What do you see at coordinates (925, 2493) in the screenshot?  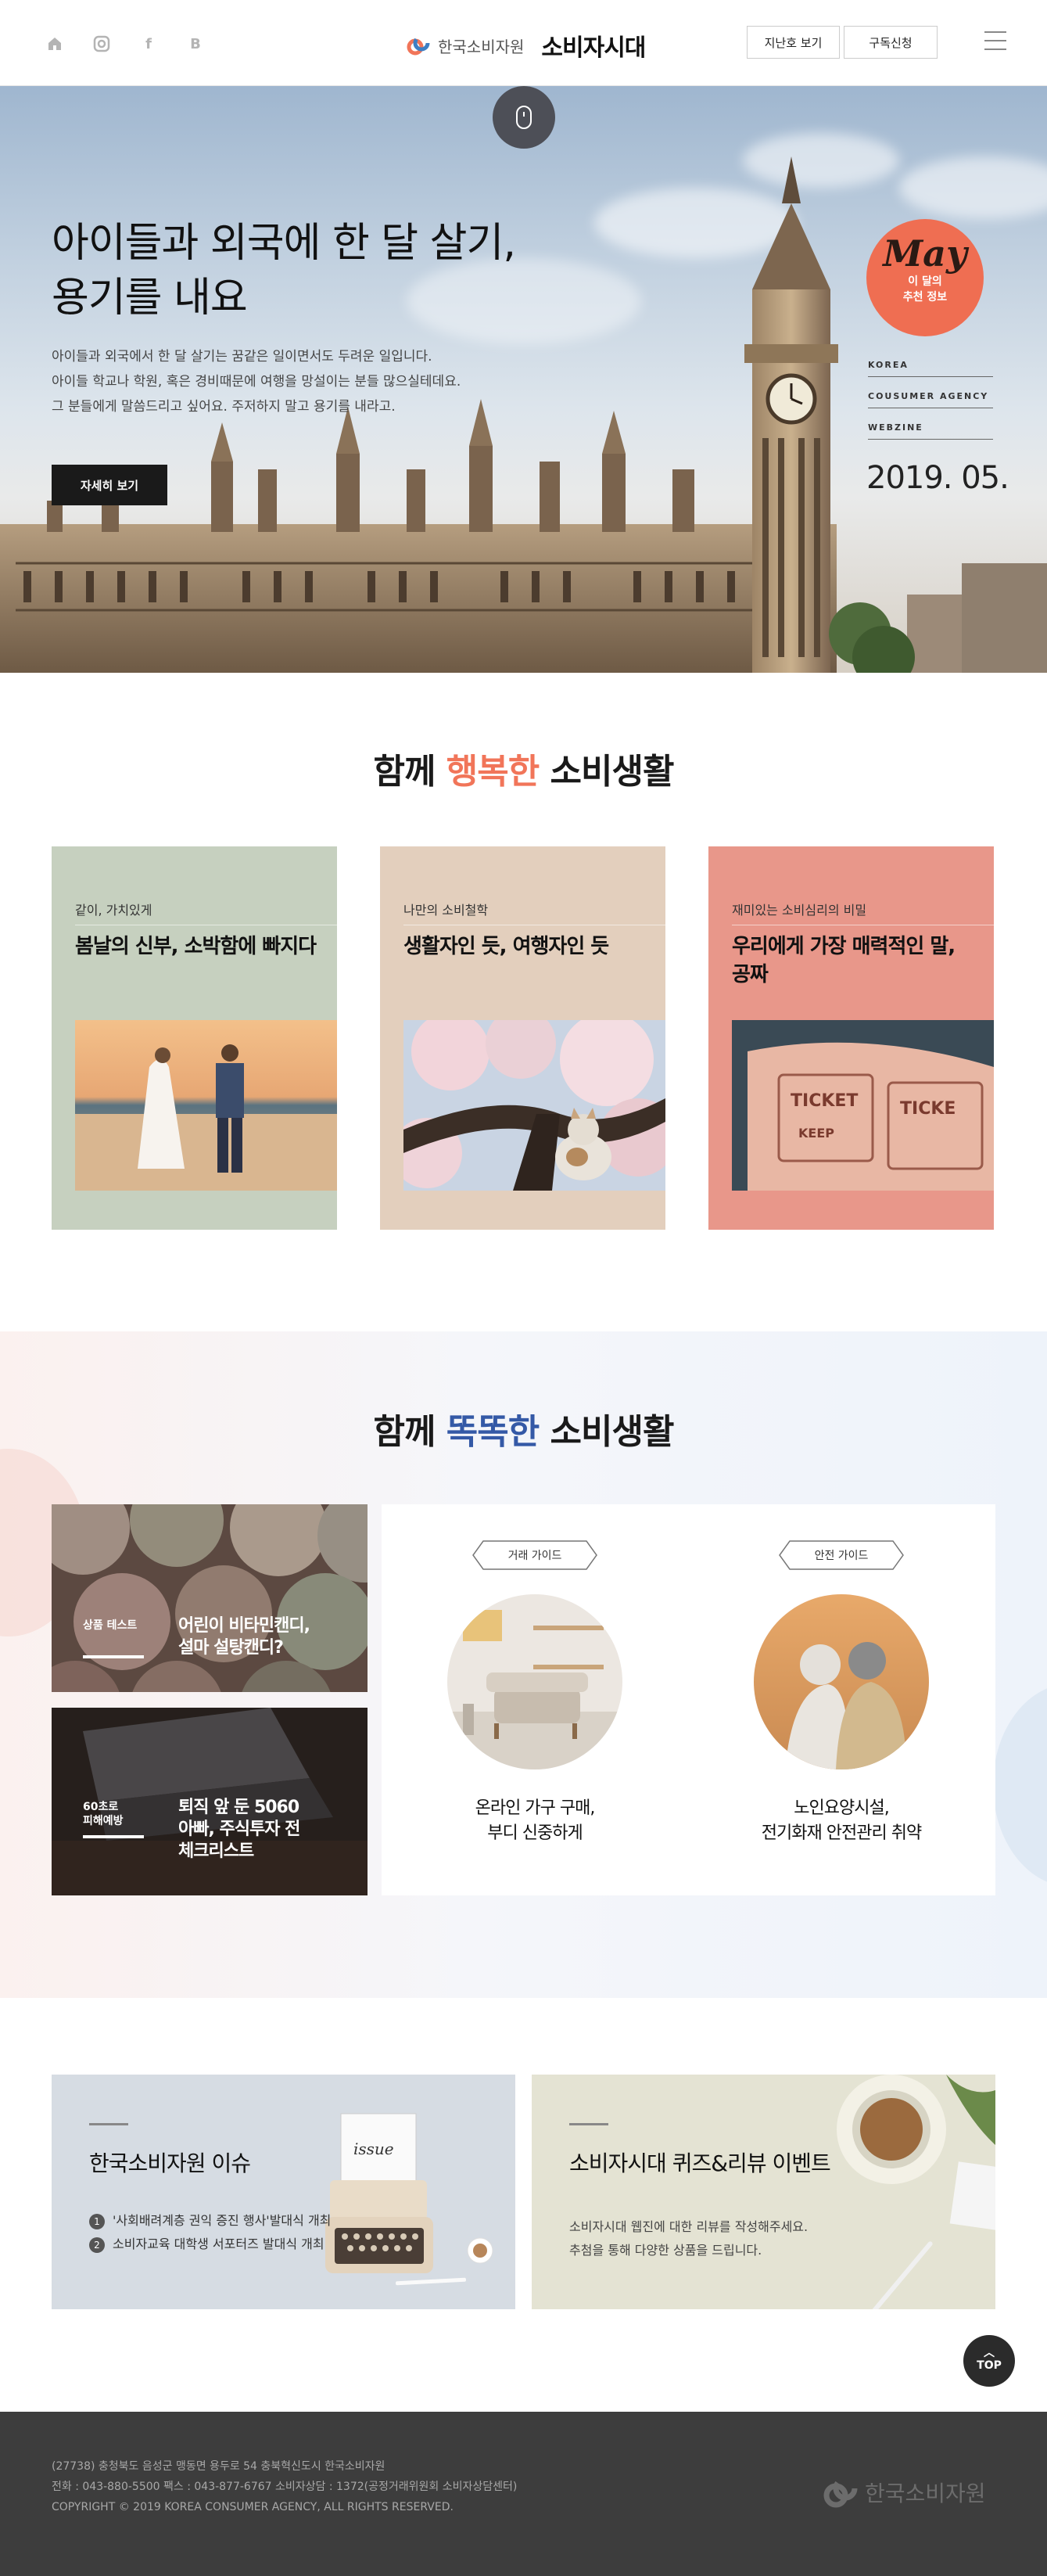 I see `footer-logo-text: 한국소비자원` at bounding box center [925, 2493].